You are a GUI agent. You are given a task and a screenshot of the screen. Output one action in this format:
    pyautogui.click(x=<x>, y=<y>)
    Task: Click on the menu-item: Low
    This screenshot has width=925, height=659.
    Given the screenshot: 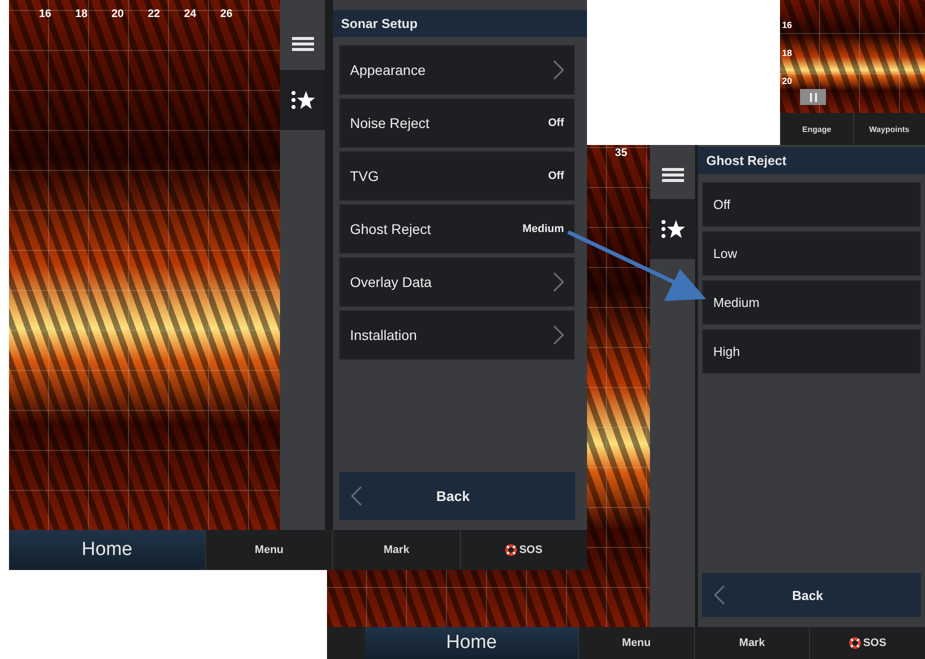 What is the action you would take?
    pyautogui.click(x=811, y=253)
    